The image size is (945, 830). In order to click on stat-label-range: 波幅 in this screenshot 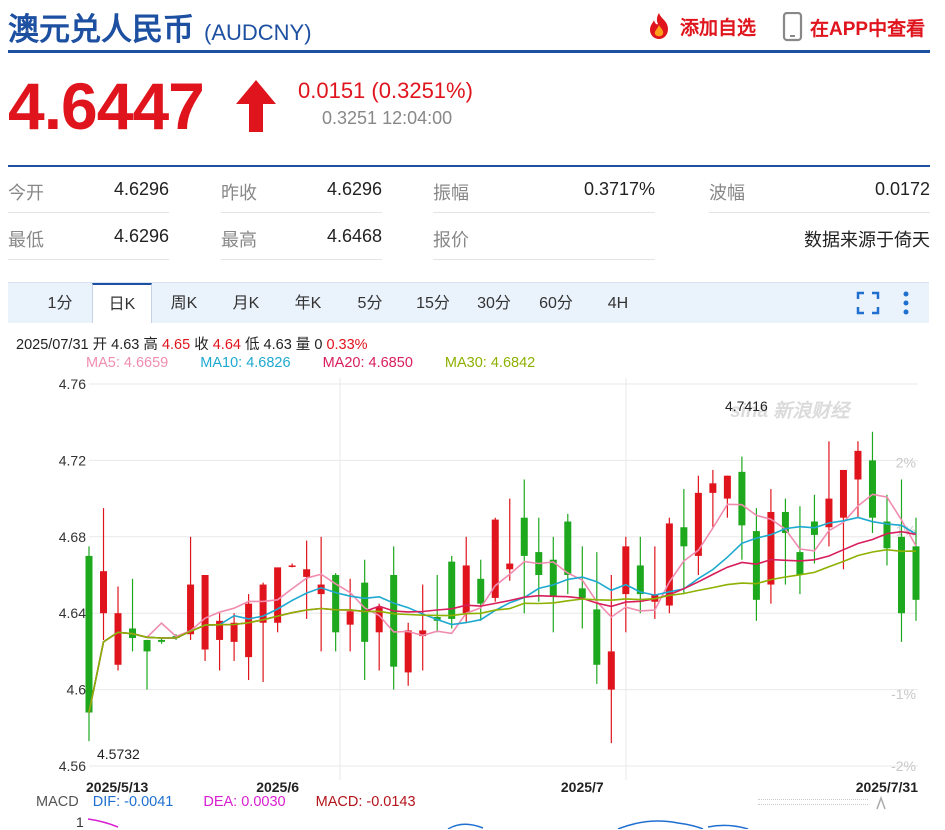, I will do `click(727, 193)`.